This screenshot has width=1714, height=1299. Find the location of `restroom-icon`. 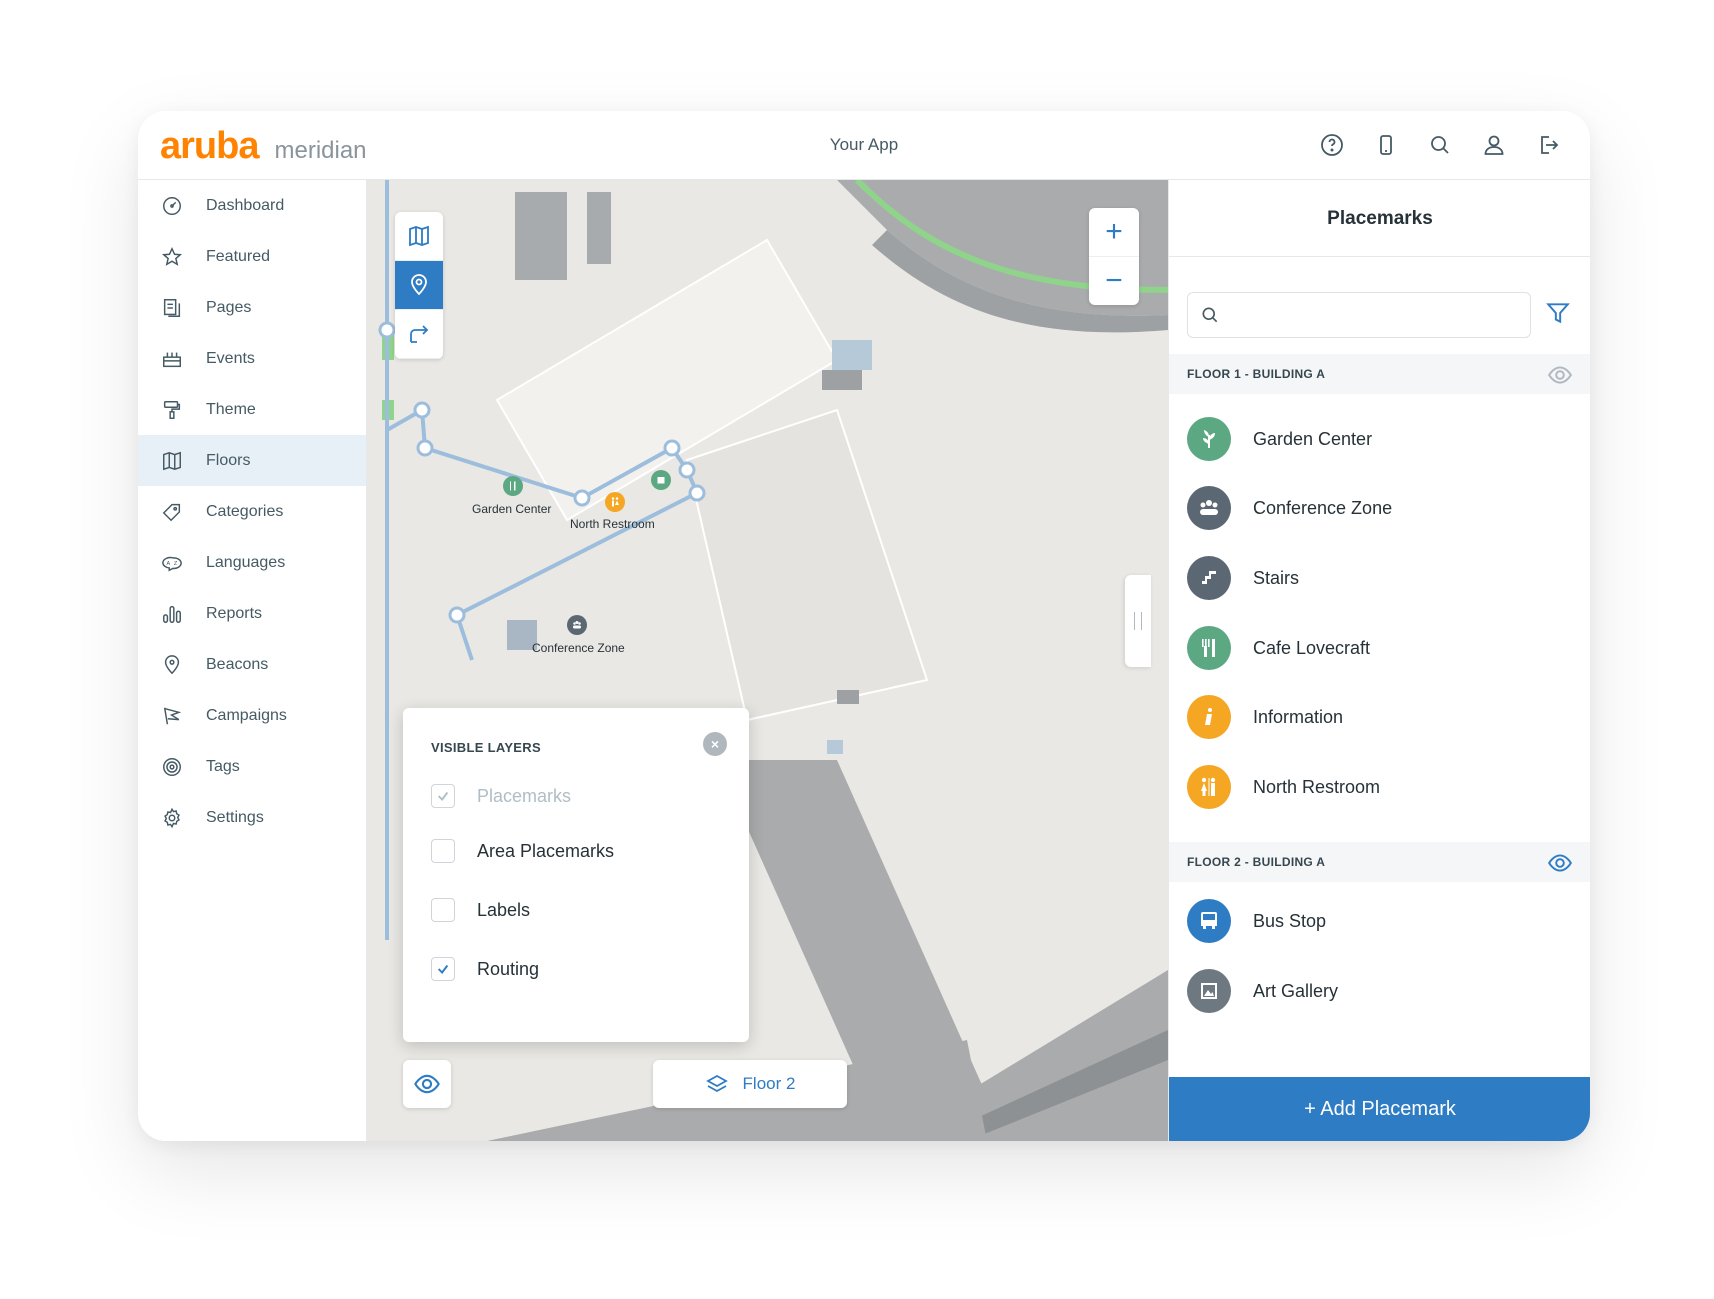

restroom-icon is located at coordinates (1209, 787).